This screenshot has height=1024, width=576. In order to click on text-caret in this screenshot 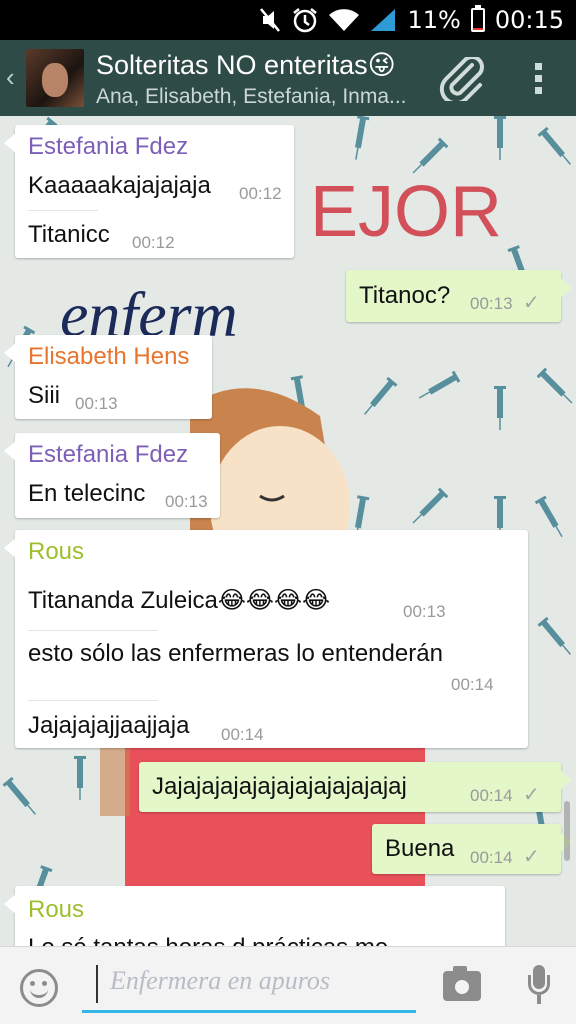, I will do `click(97, 984)`.